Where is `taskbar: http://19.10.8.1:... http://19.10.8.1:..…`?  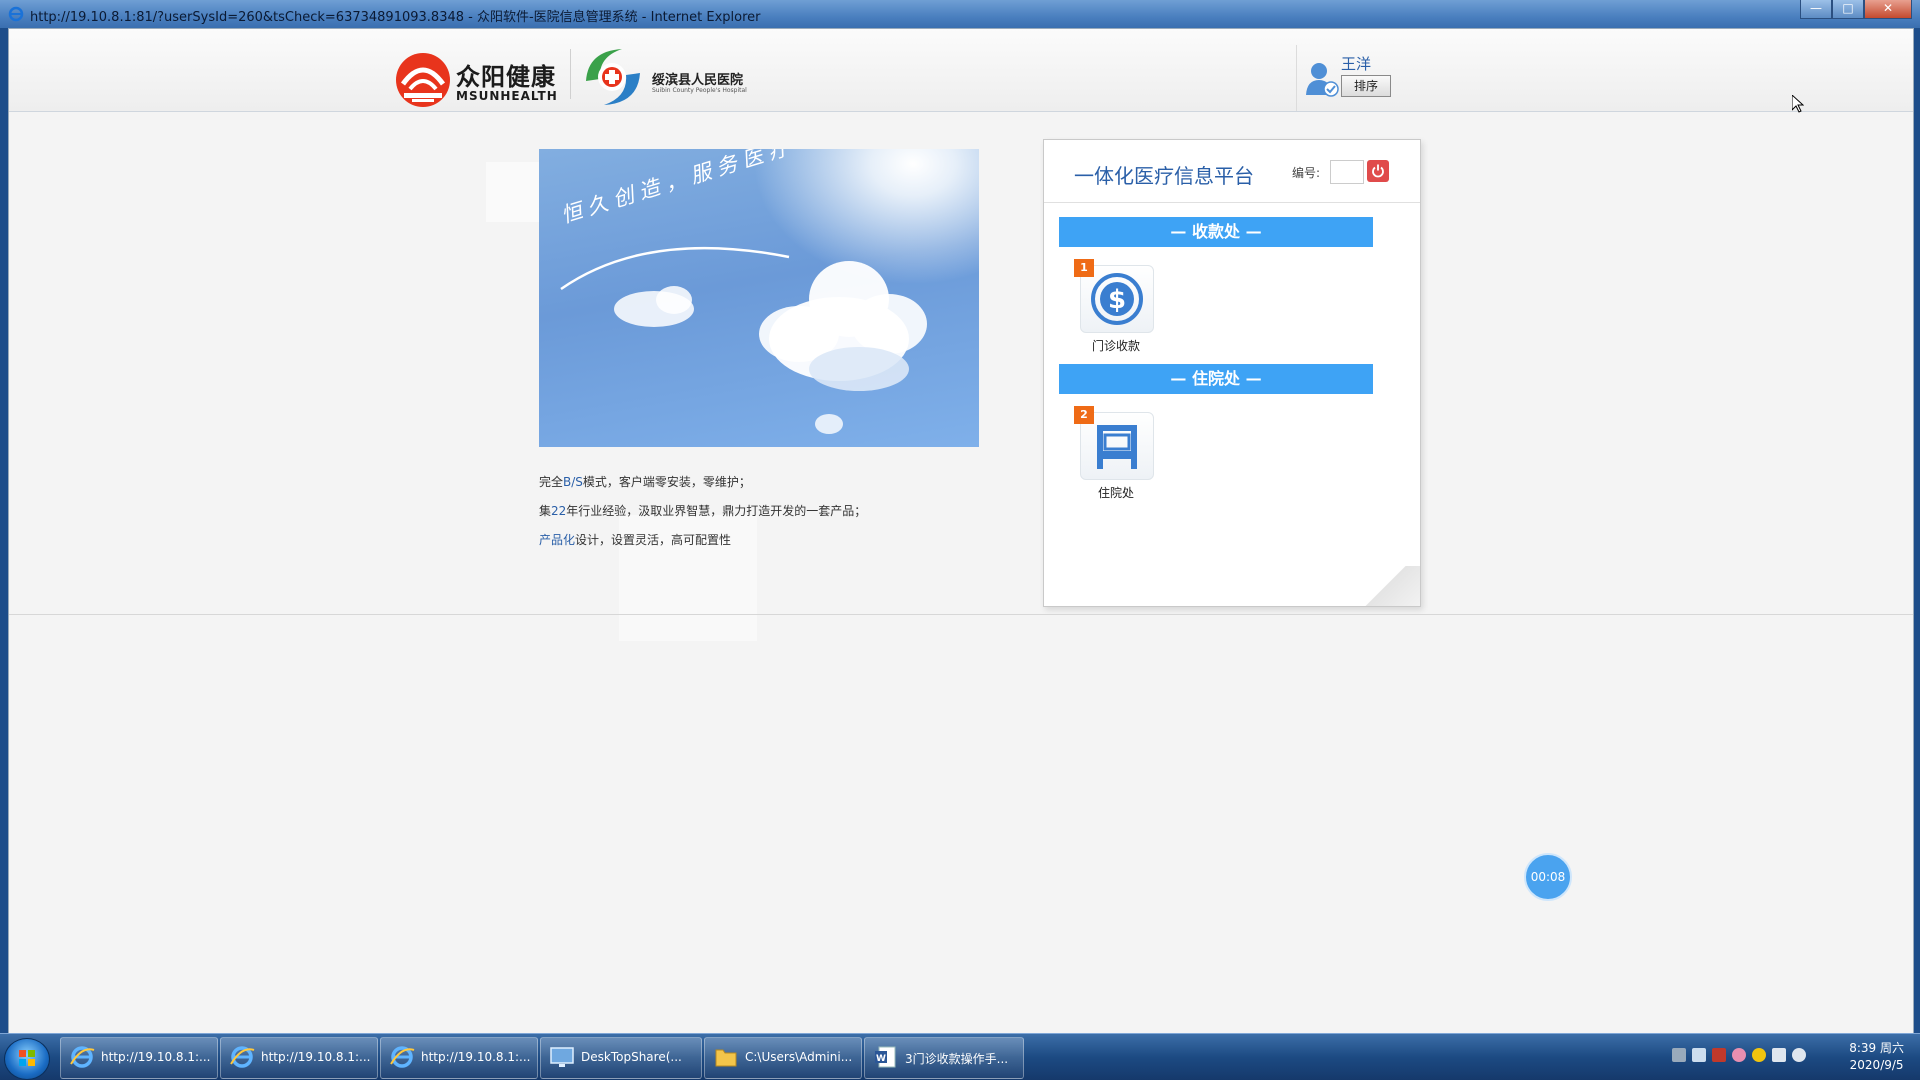 taskbar: http://19.10.8.1:... http://19.10.8.1:..… is located at coordinates (960, 1056).